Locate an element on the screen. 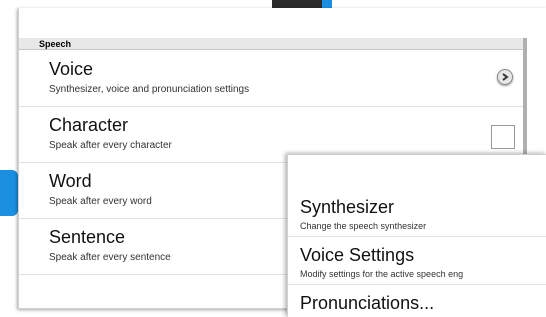  row-subtitle: Speak after every character is located at coordinates (110, 145).